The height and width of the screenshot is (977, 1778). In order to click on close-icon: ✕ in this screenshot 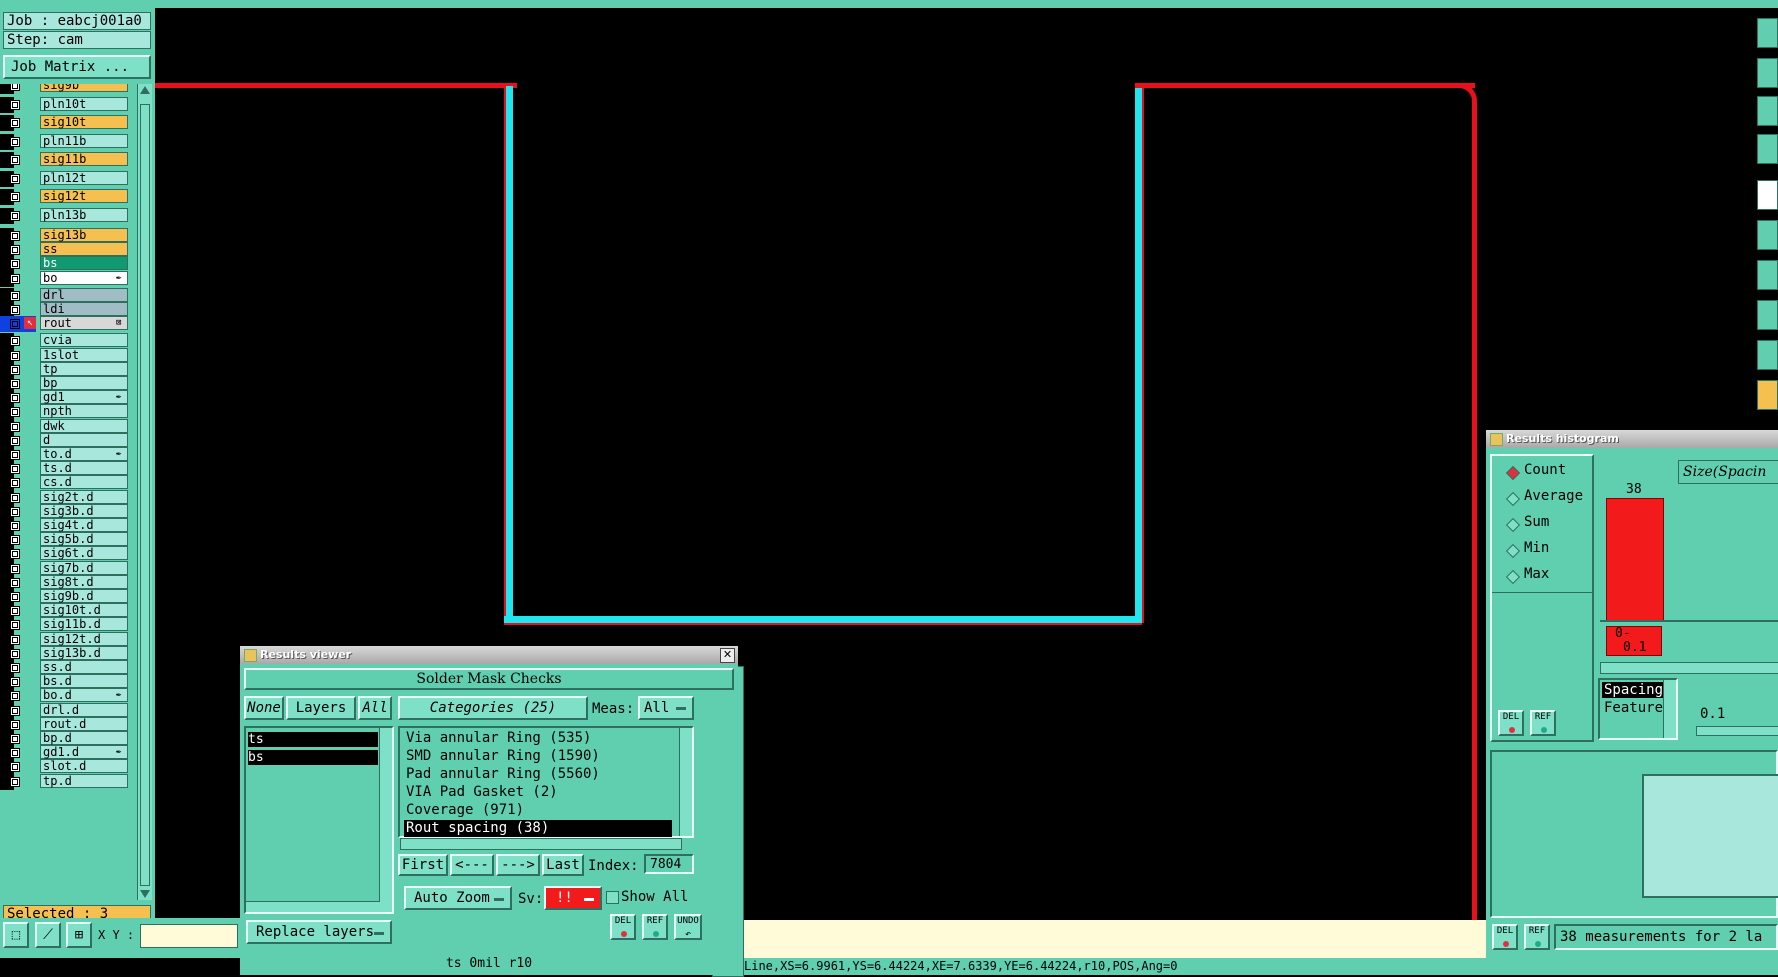, I will do `click(727, 655)`.